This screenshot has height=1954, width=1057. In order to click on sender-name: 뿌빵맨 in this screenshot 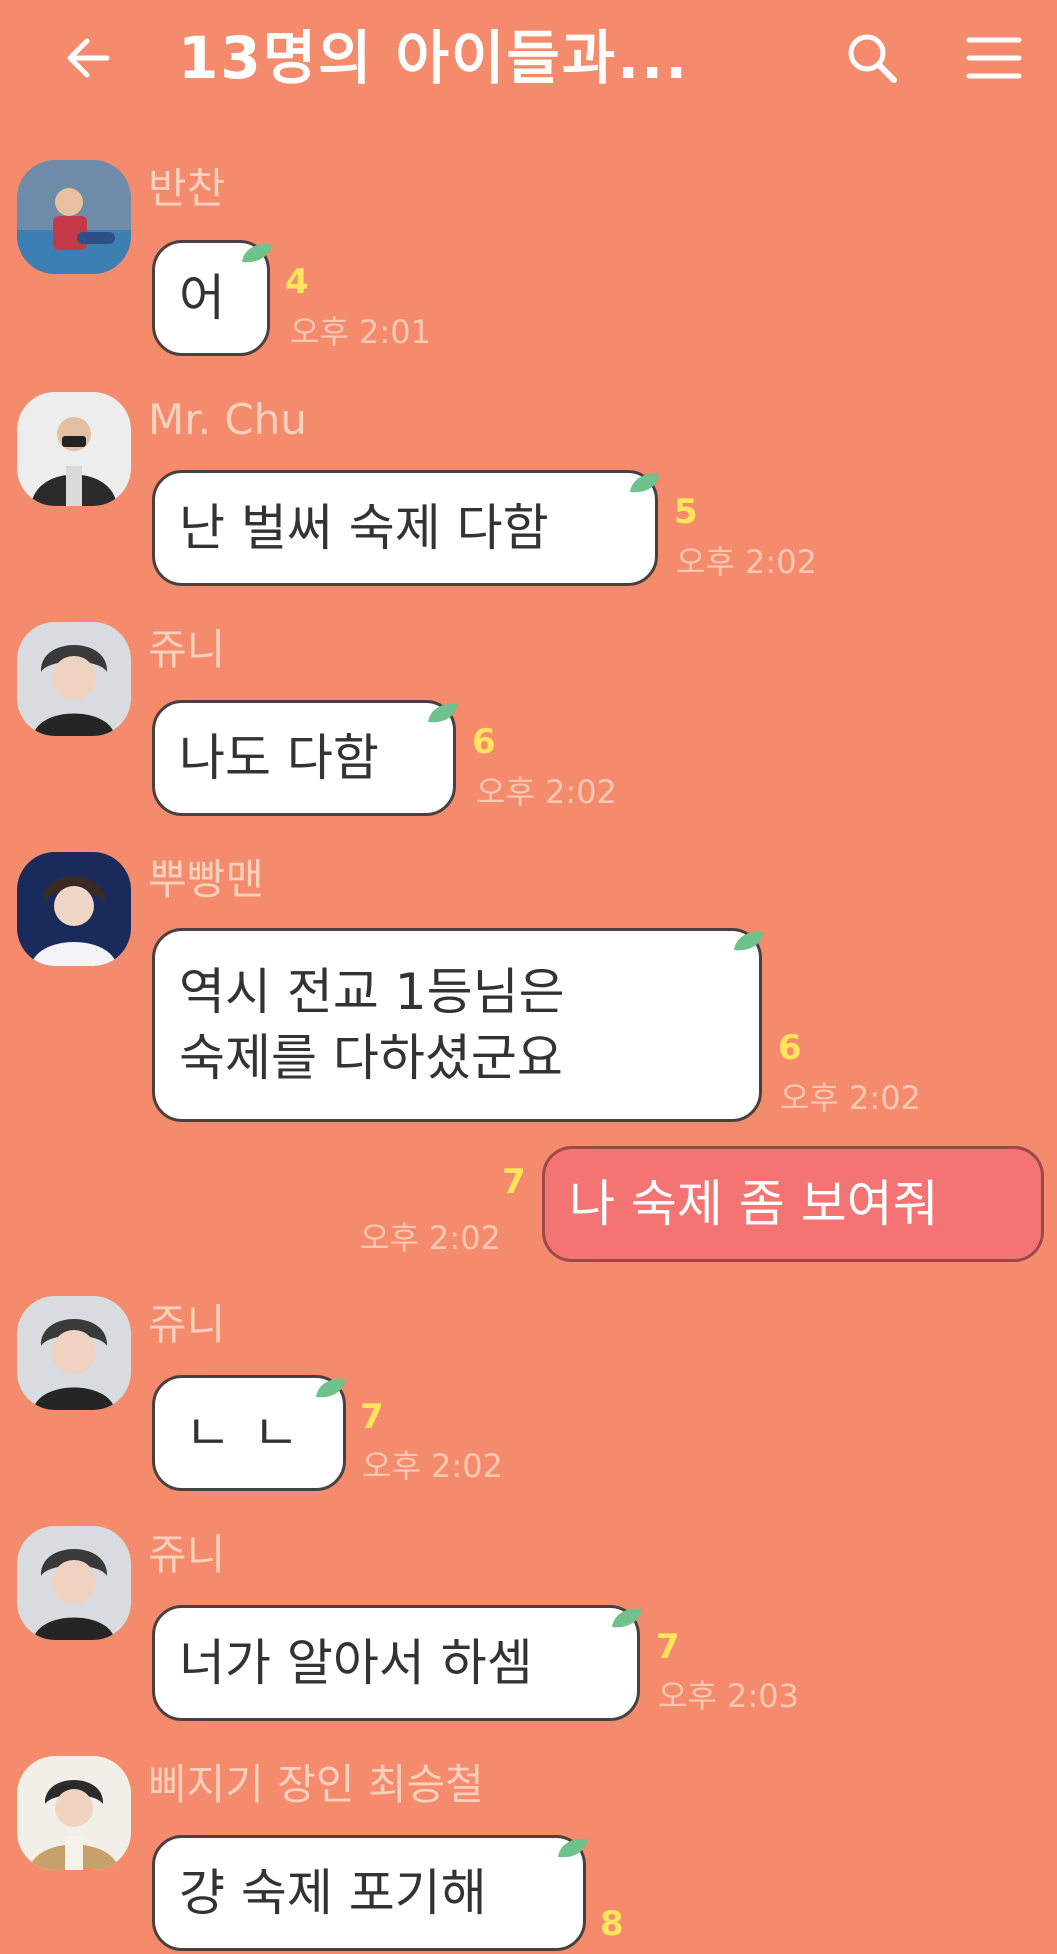, I will do `click(206, 879)`.